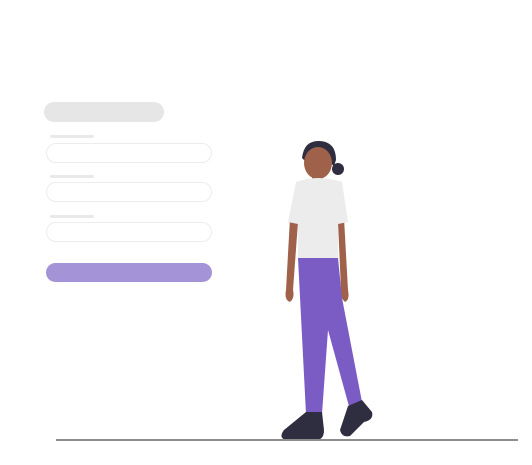  I want to click on submit-button-placeholder, so click(129, 272).